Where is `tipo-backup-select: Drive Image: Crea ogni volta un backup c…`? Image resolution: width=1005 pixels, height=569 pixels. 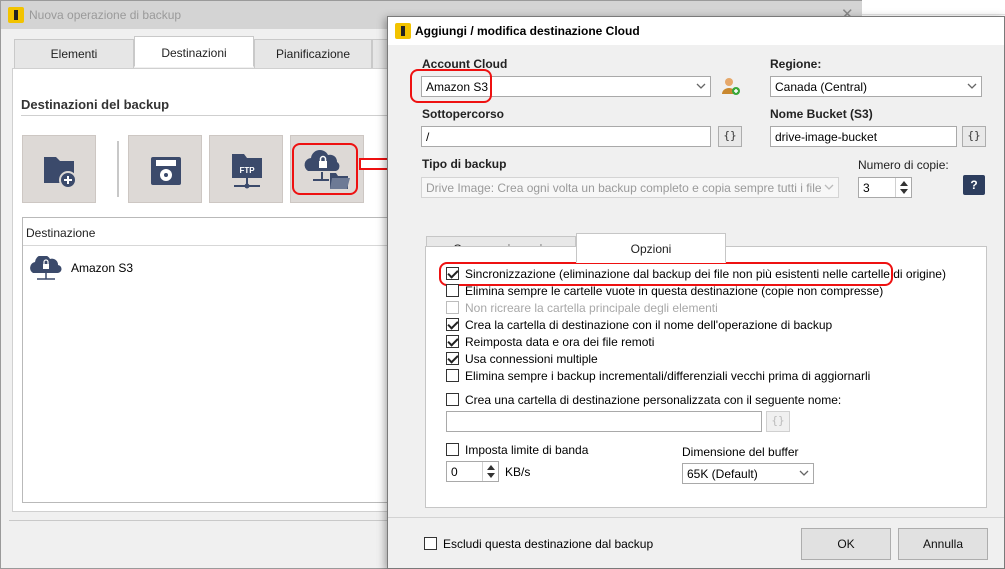
tipo-backup-select: Drive Image: Crea ogni volta un backup c… is located at coordinates (630, 187).